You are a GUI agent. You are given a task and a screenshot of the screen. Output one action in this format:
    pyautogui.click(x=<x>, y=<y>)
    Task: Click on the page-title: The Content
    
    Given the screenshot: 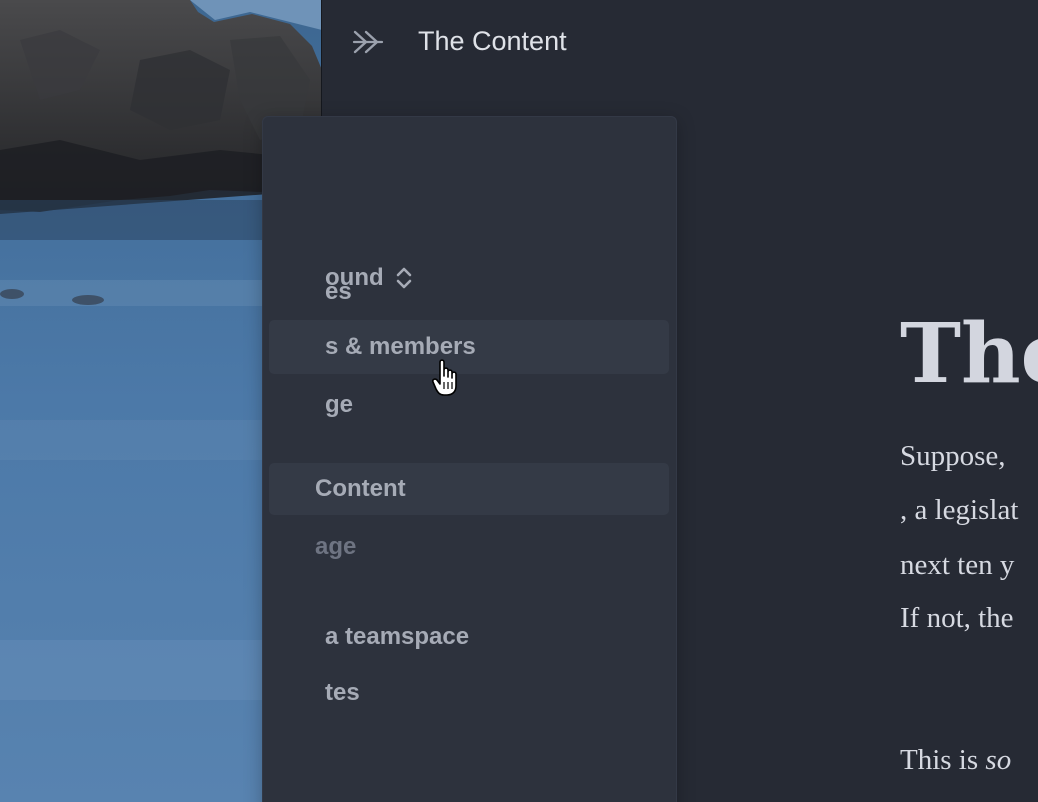 What is the action you would take?
    pyautogui.click(x=492, y=41)
    